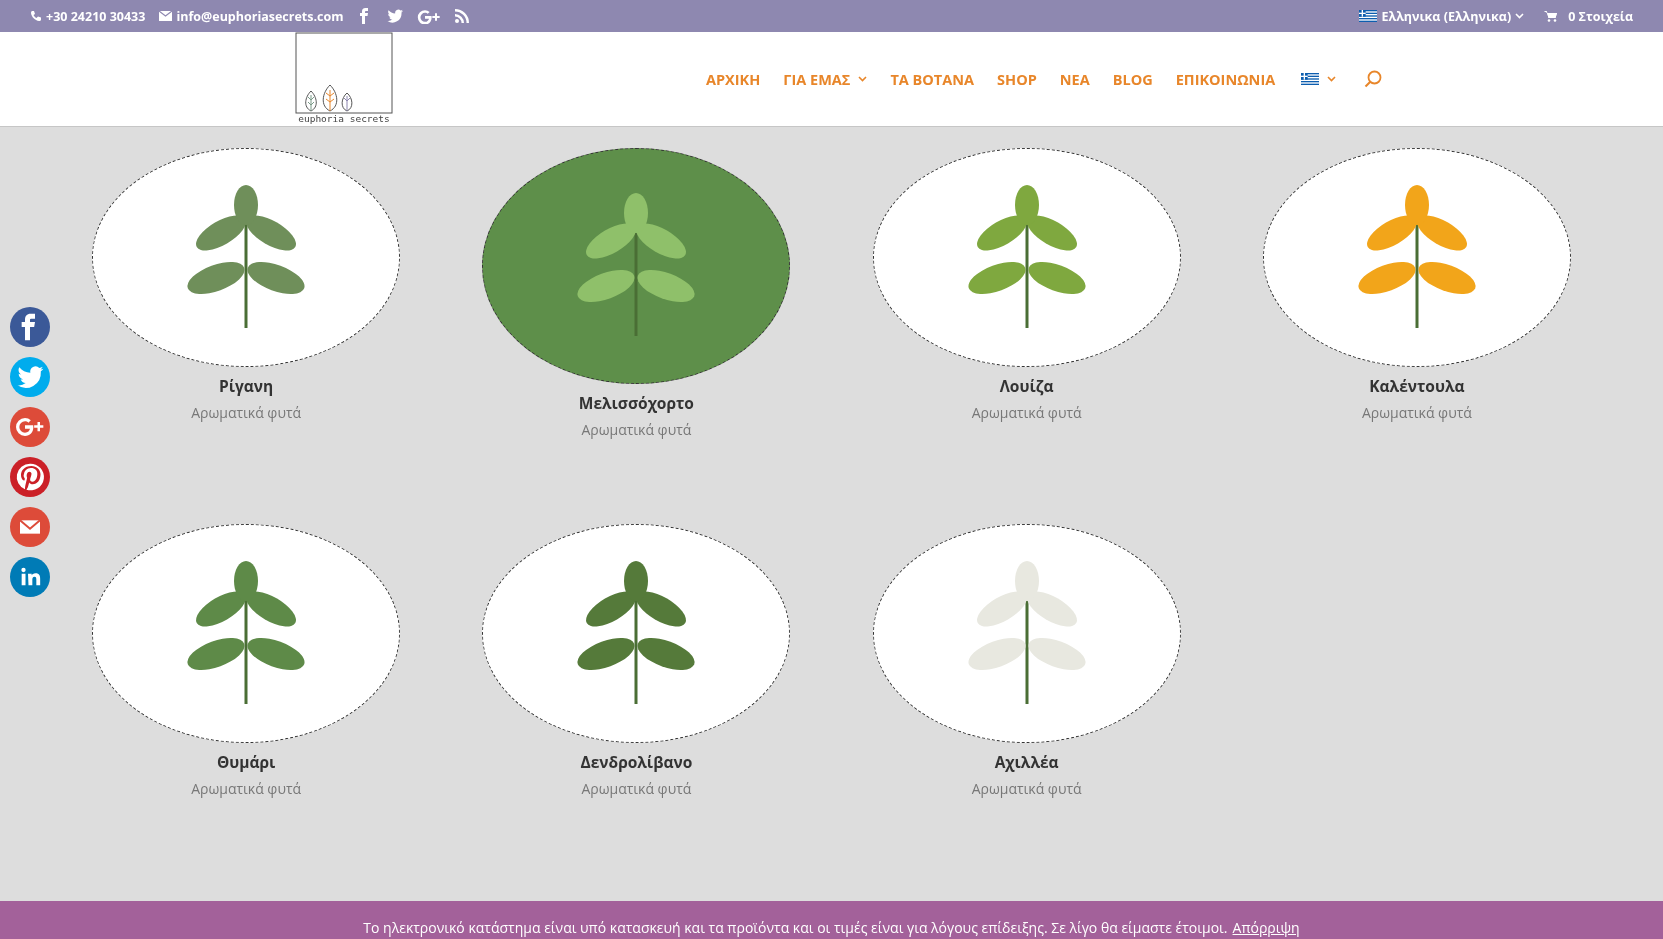  What do you see at coordinates (795, 927) in the screenshot?
I see `notice-text: Το ηλεκτρονικό κατάστημα είναι υπό κατασκευή και τα προϊόντα και οι τιμές είναι για λόγους επίδειξης. Σε λίγο θα είμαστε έτοιμοι.` at bounding box center [795, 927].